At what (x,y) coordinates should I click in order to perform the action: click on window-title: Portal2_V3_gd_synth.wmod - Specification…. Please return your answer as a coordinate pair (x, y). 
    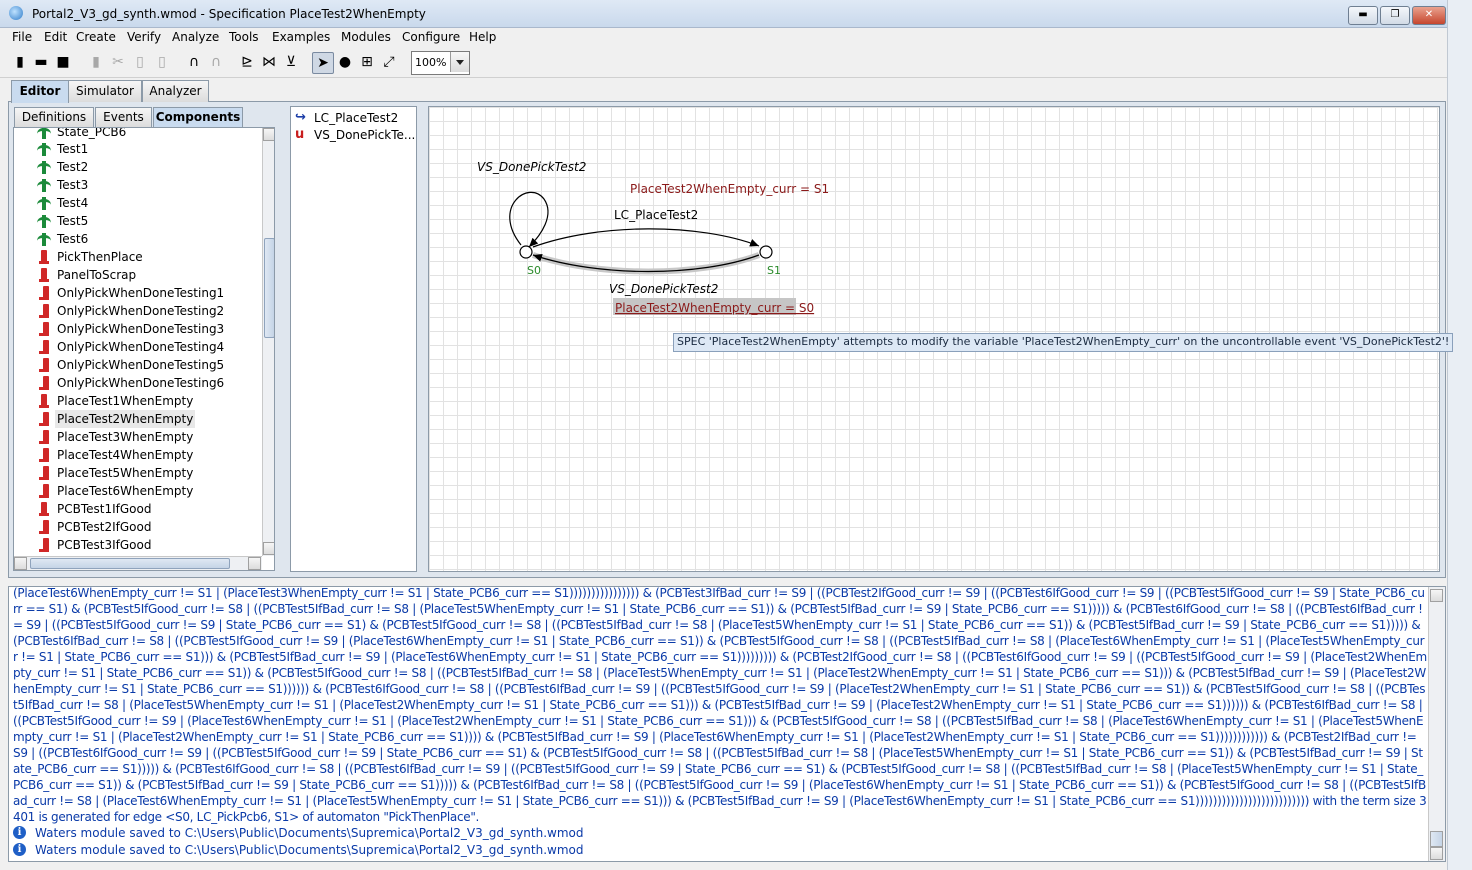
    Looking at the image, I should click on (229, 14).